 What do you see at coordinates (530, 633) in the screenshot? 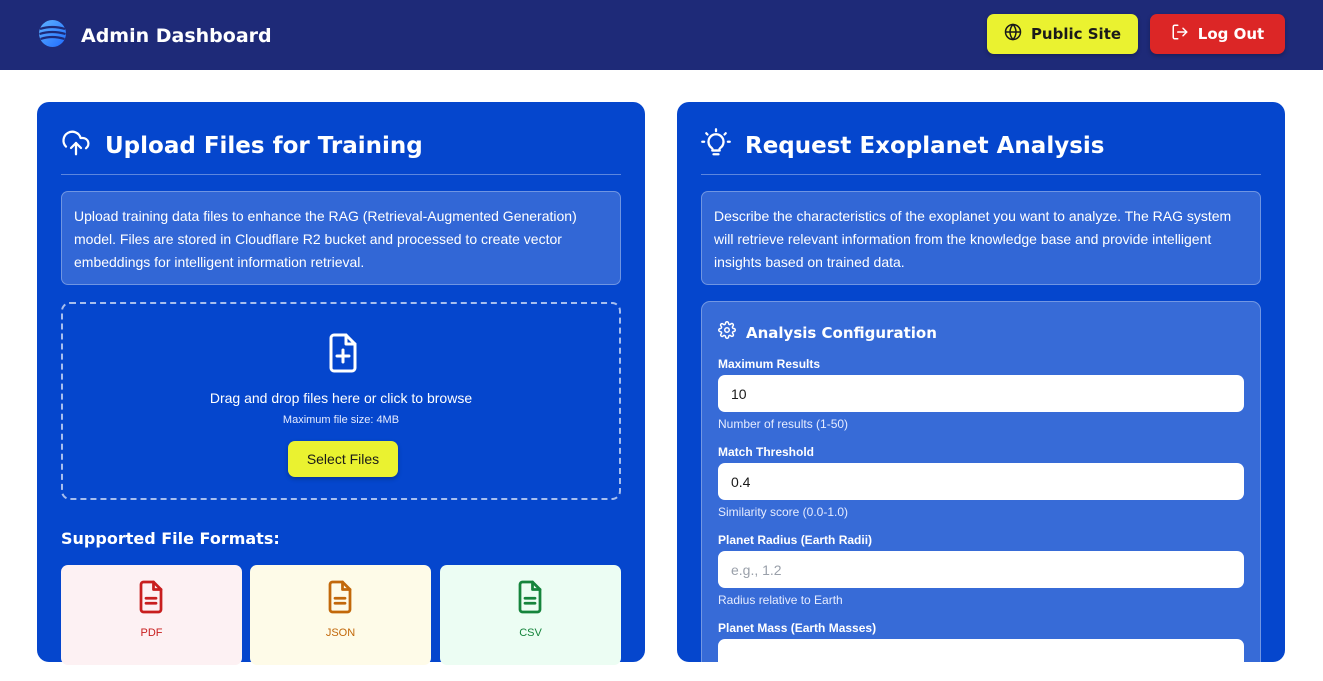
I see `format-label-csv: CSV` at bounding box center [530, 633].